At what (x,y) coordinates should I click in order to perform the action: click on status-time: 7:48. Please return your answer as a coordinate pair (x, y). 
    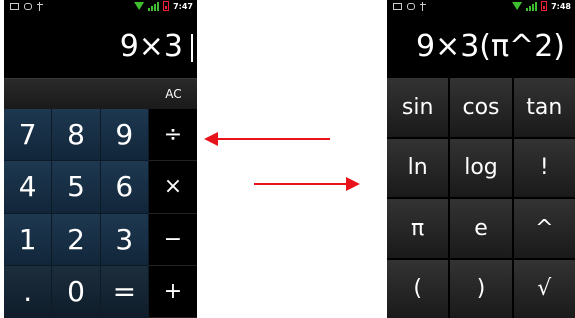
    Looking at the image, I should click on (561, 6).